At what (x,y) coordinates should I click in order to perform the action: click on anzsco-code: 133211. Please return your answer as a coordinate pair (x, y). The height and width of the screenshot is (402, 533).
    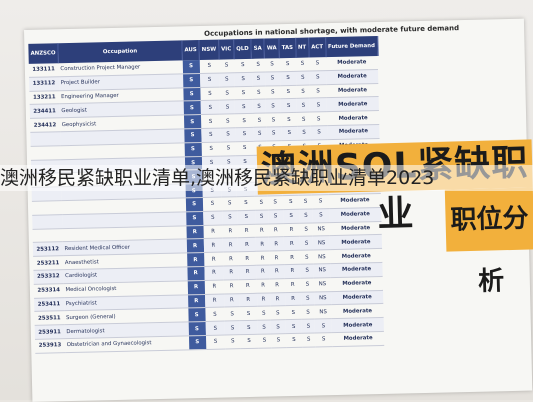
    Looking at the image, I should click on (44, 97).